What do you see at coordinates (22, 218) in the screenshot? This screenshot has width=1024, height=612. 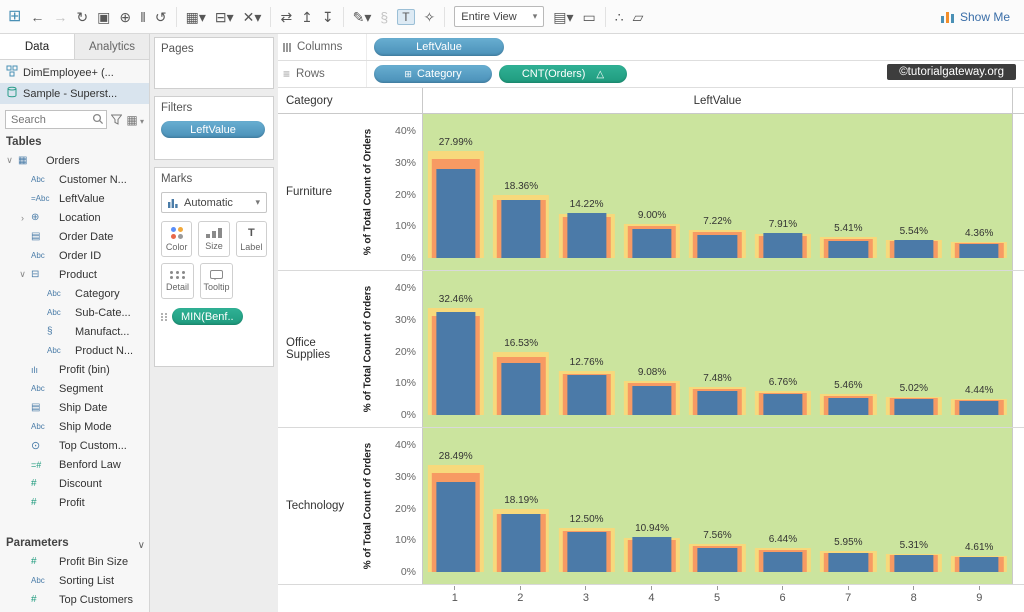 I see `expander-right-icon: ›` at bounding box center [22, 218].